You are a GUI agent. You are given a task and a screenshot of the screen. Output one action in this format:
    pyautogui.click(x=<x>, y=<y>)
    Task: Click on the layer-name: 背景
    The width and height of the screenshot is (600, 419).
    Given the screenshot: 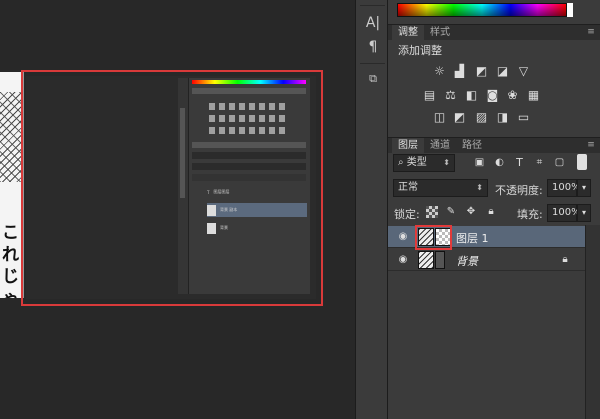 What is the action you would take?
    pyautogui.click(x=467, y=261)
    